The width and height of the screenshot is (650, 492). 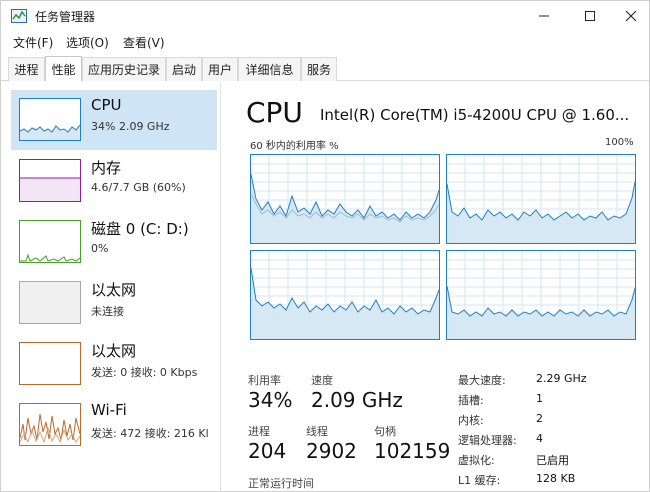 I want to click on disk-thumbnail, so click(x=50, y=241).